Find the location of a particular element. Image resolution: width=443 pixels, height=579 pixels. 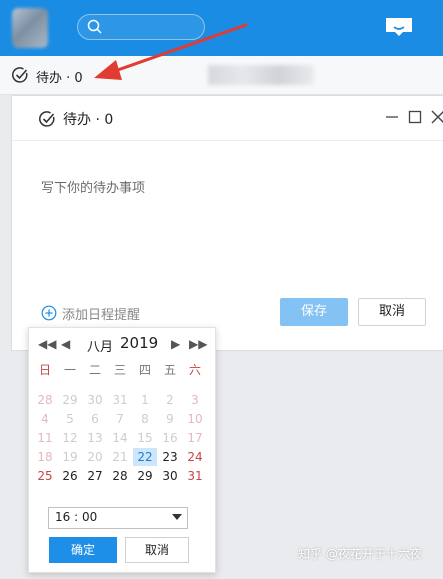

calendar-day: 5 is located at coordinates (70, 419).